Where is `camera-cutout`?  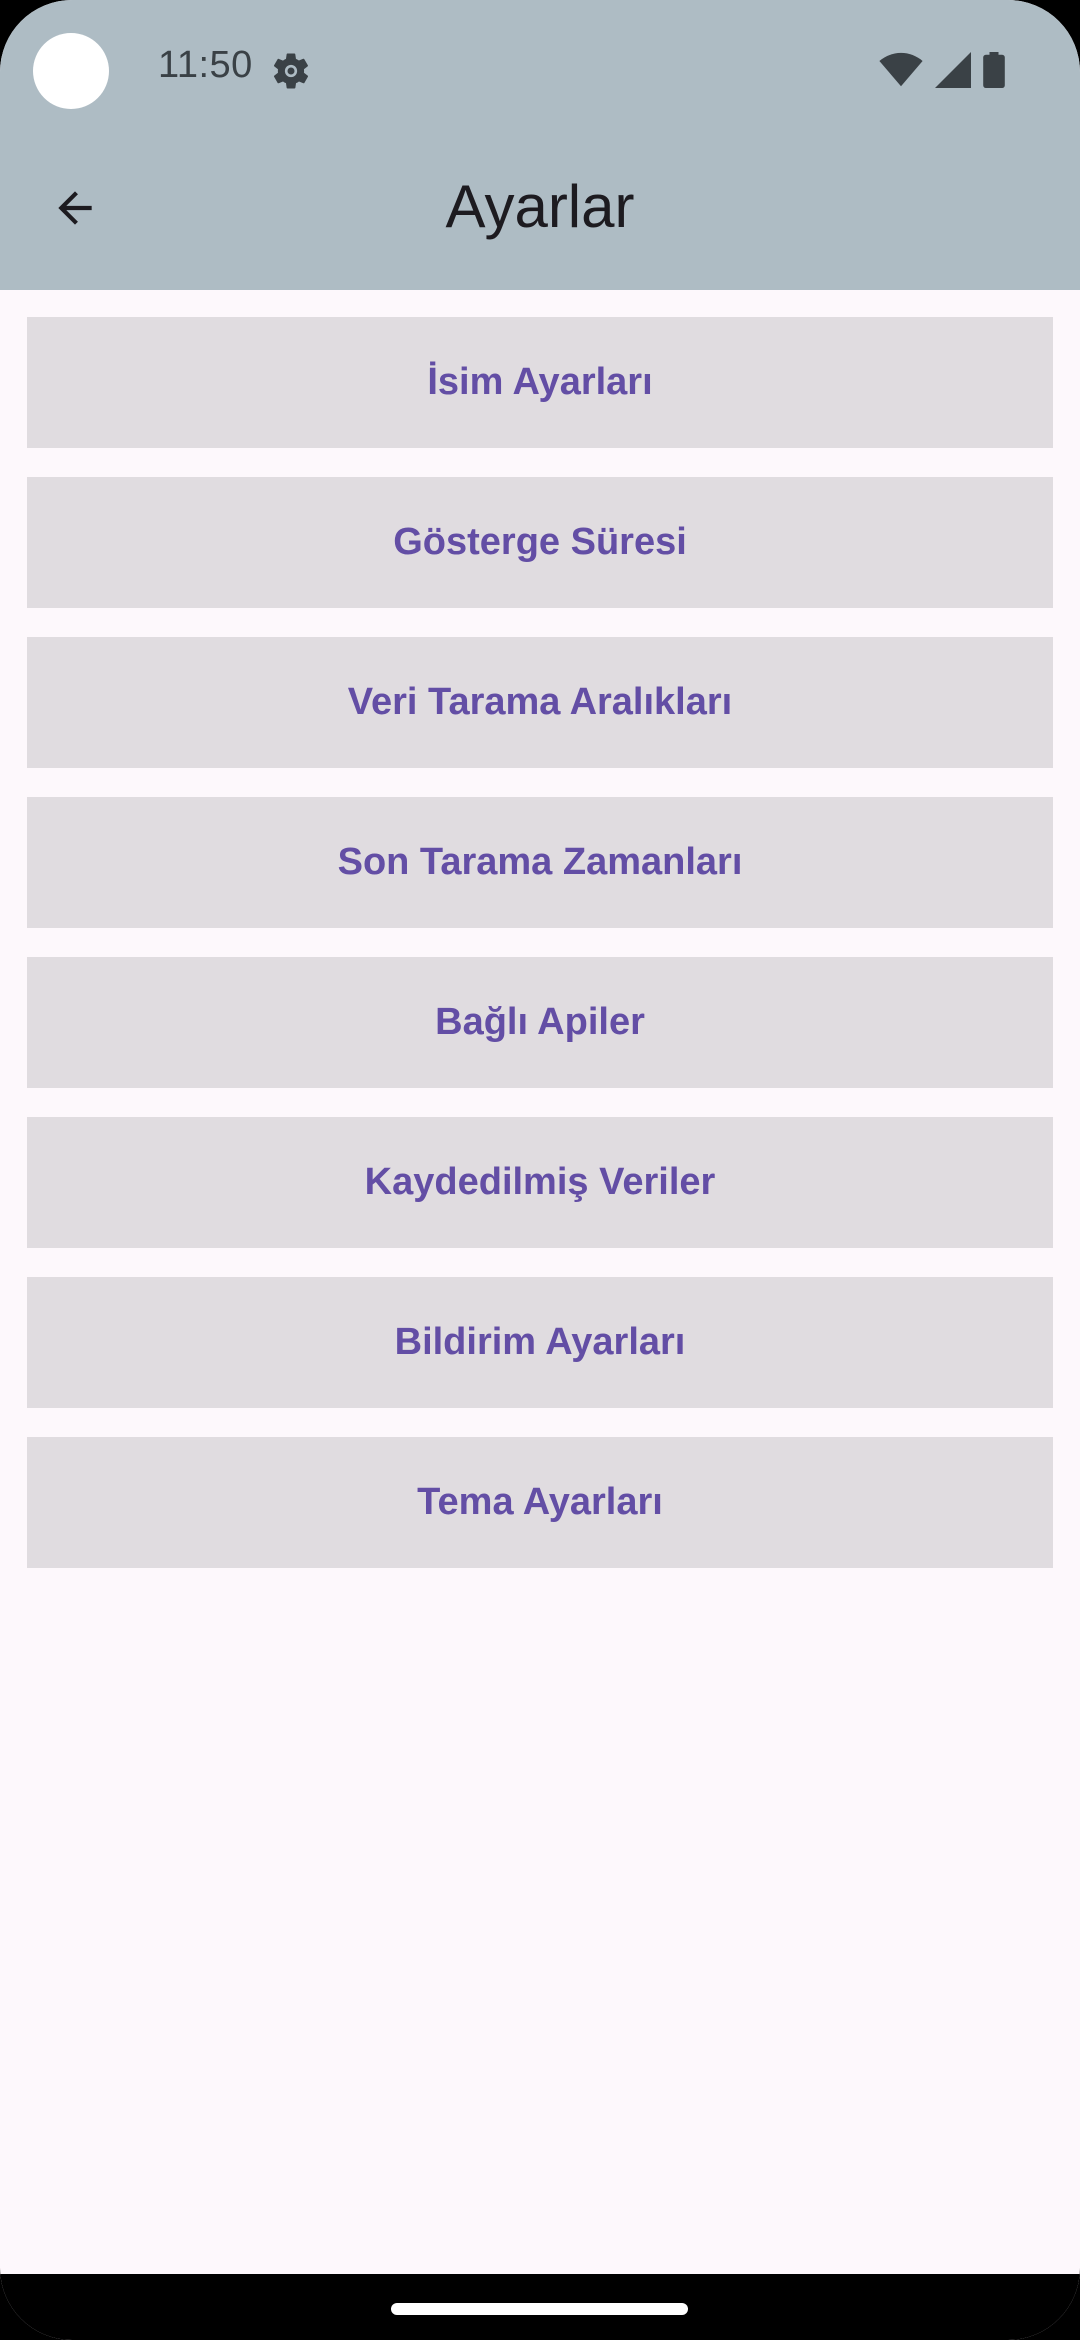 camera-cutout is located at coordinates (71, 71).